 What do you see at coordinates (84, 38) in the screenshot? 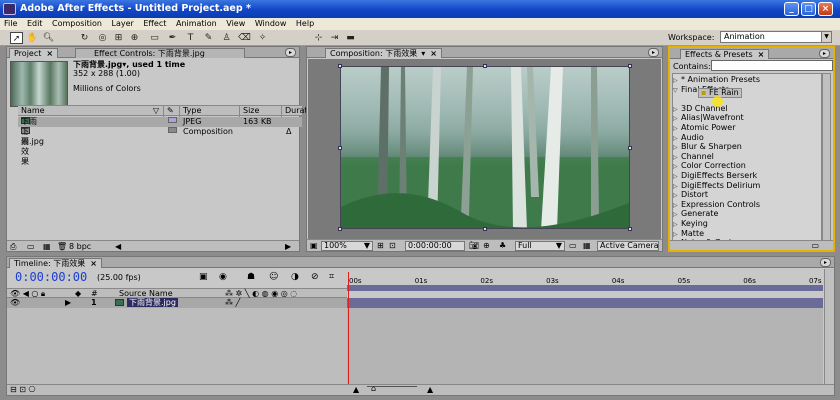
I see `rotate-tool-icon: ↻` at bounding box center [84, 38].